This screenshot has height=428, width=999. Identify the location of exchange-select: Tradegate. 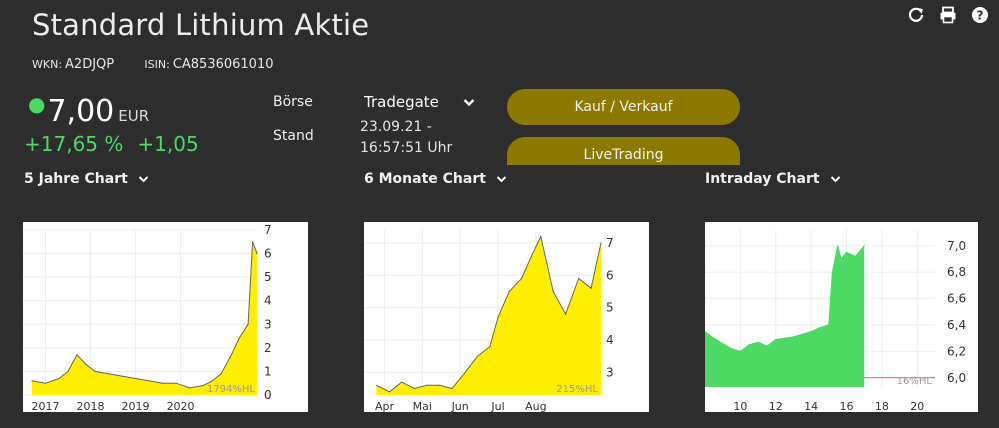
(419, 102).